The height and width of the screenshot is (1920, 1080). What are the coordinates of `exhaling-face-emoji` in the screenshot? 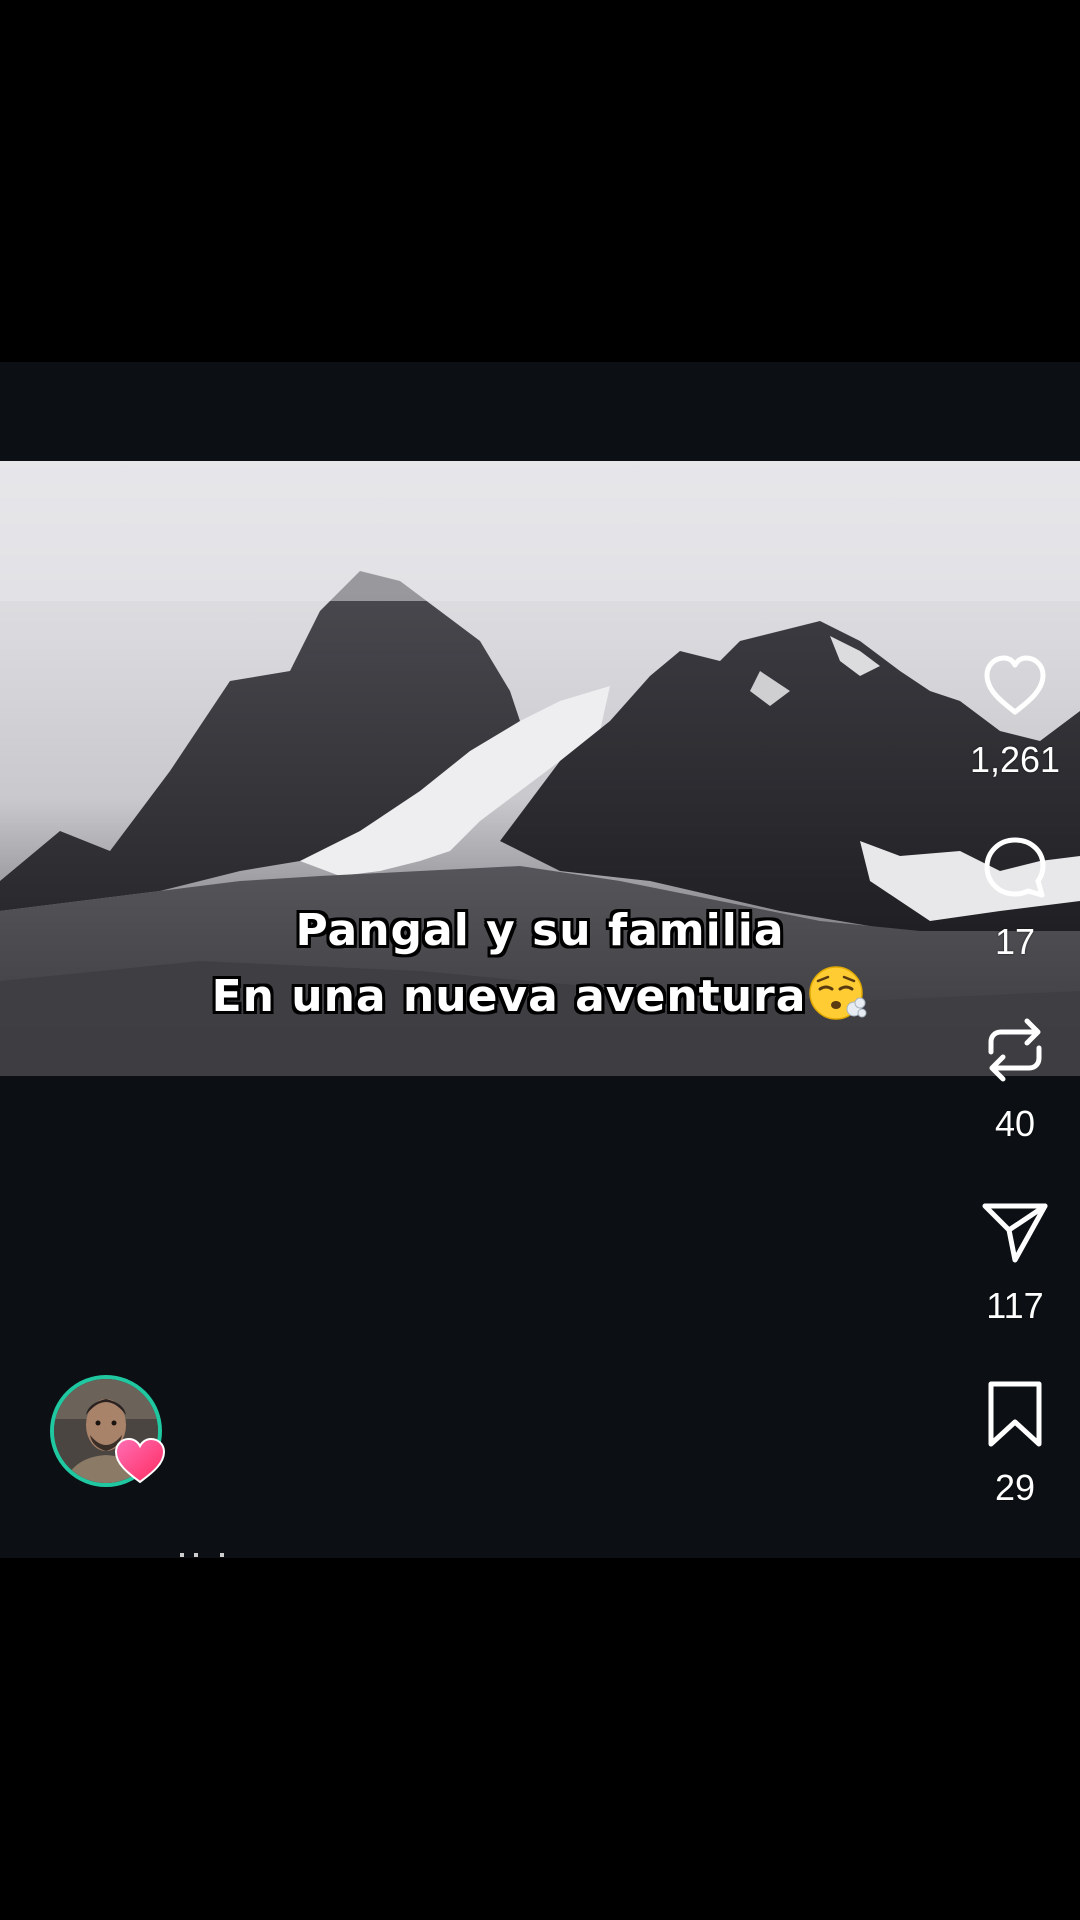 It's located at (838, 993).